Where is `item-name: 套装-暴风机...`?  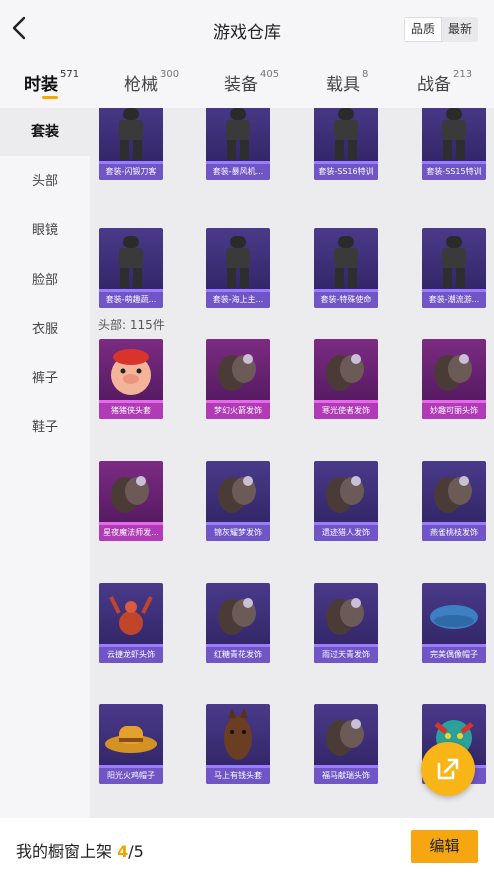
item-name: 套装-暴风机... is located at coordinates (238, 172).